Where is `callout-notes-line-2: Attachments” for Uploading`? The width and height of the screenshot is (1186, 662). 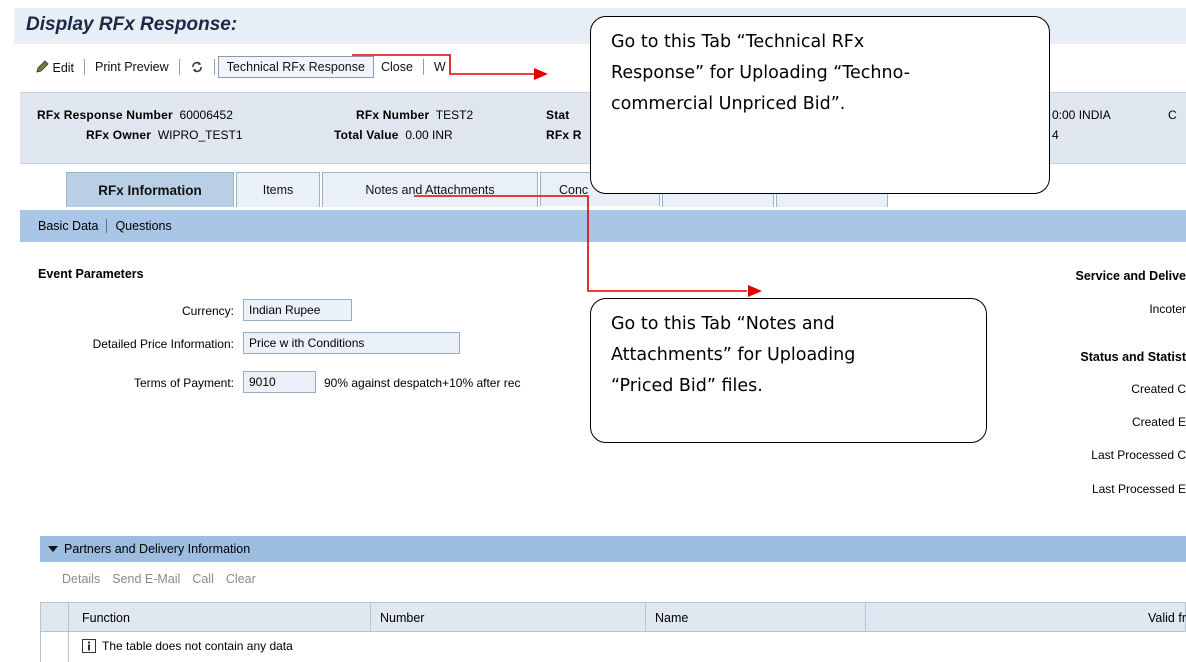 callout-notes-line-2: Attachments” for Uploading is located at coordinates (733, 355).